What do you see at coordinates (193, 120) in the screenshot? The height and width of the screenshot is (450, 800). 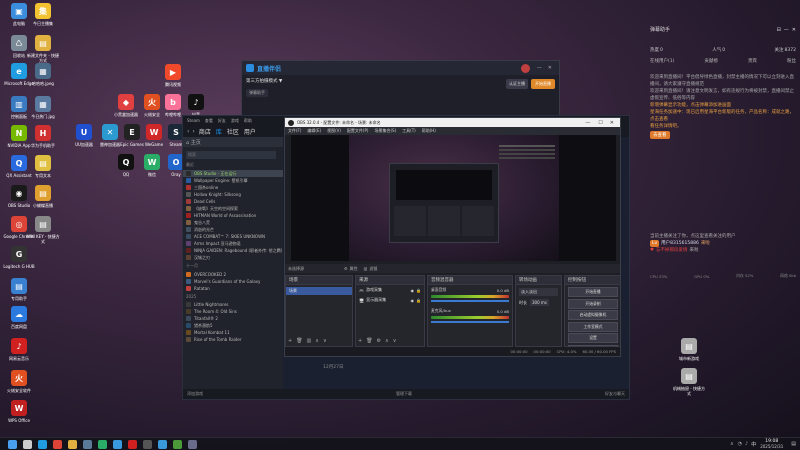 I see `steam-menu-item: Steam` at bounding box center [193, 120].